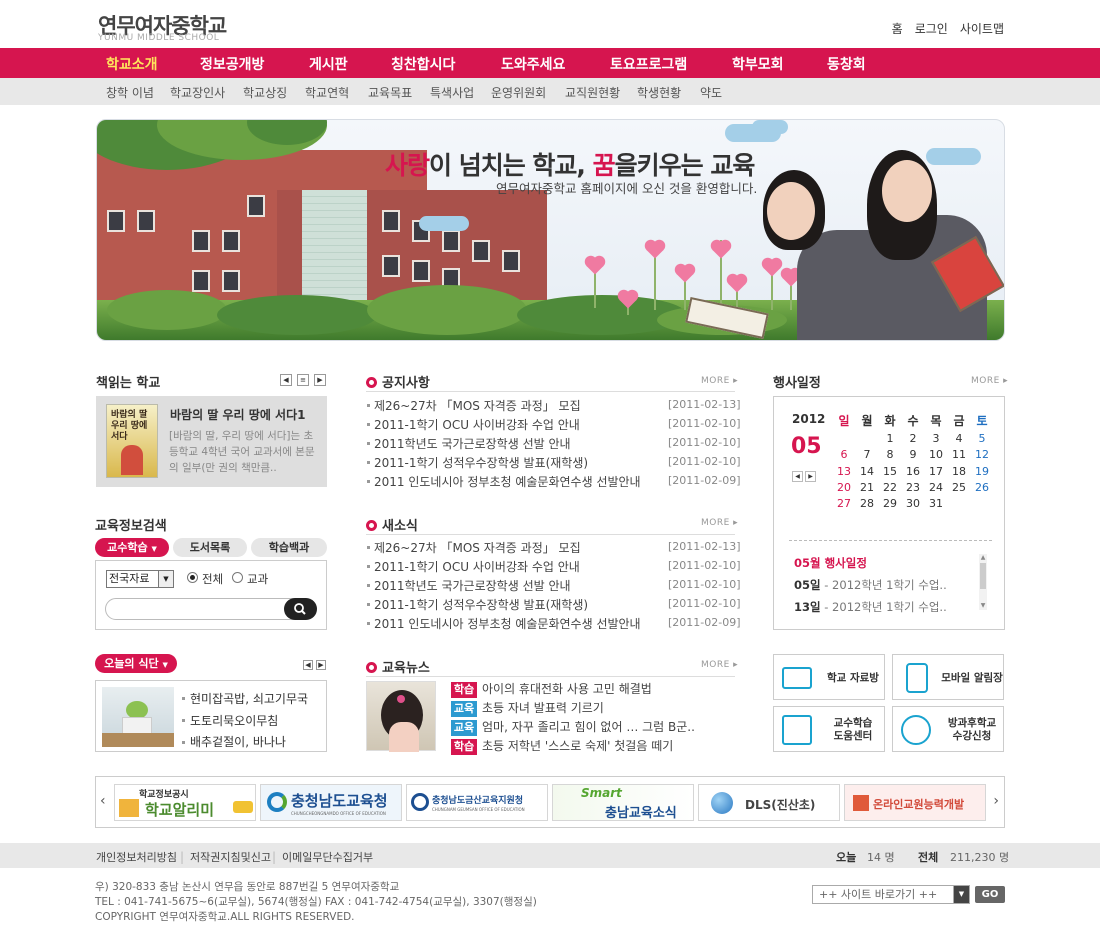  Describe the element at coordinates (948, 677) in the screenshot. I see `quick-link-mobile: 모바일 알림장` at that location.